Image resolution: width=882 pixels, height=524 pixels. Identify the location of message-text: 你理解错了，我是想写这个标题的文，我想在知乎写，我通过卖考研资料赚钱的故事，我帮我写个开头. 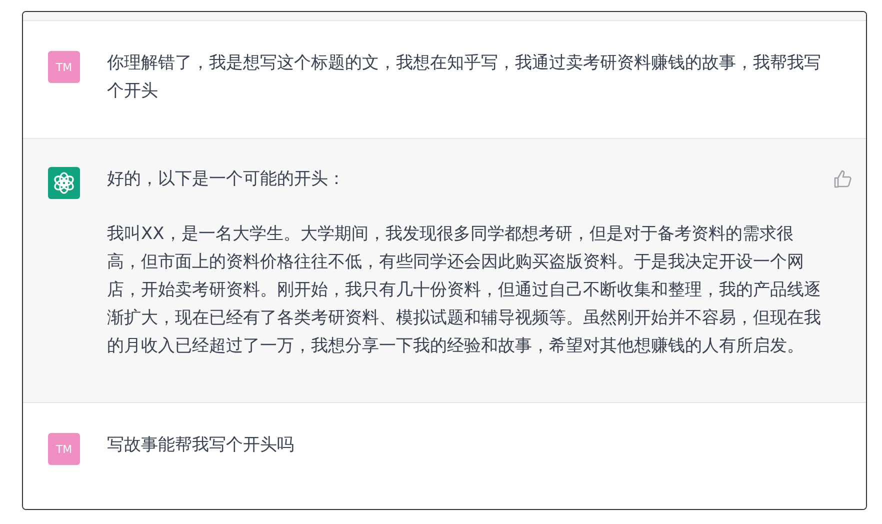
(464, 77).